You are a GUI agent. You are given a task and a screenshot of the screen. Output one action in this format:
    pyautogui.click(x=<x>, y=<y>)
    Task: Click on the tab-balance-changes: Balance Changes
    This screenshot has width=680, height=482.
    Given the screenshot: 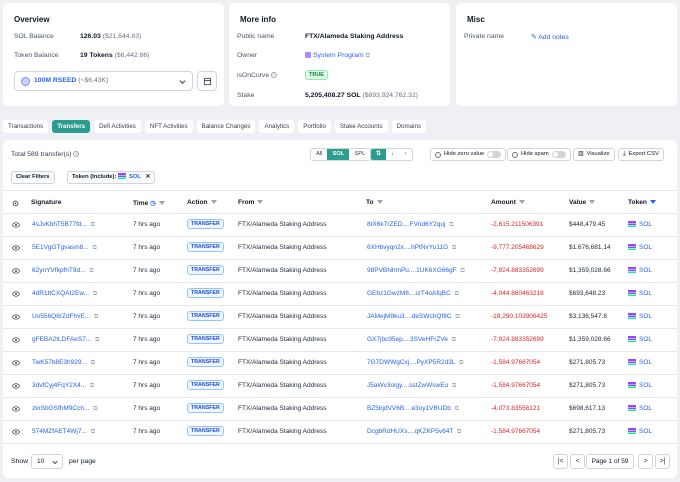 What is the action you would take?
    pyautogui.click(x=226, y=126)
    